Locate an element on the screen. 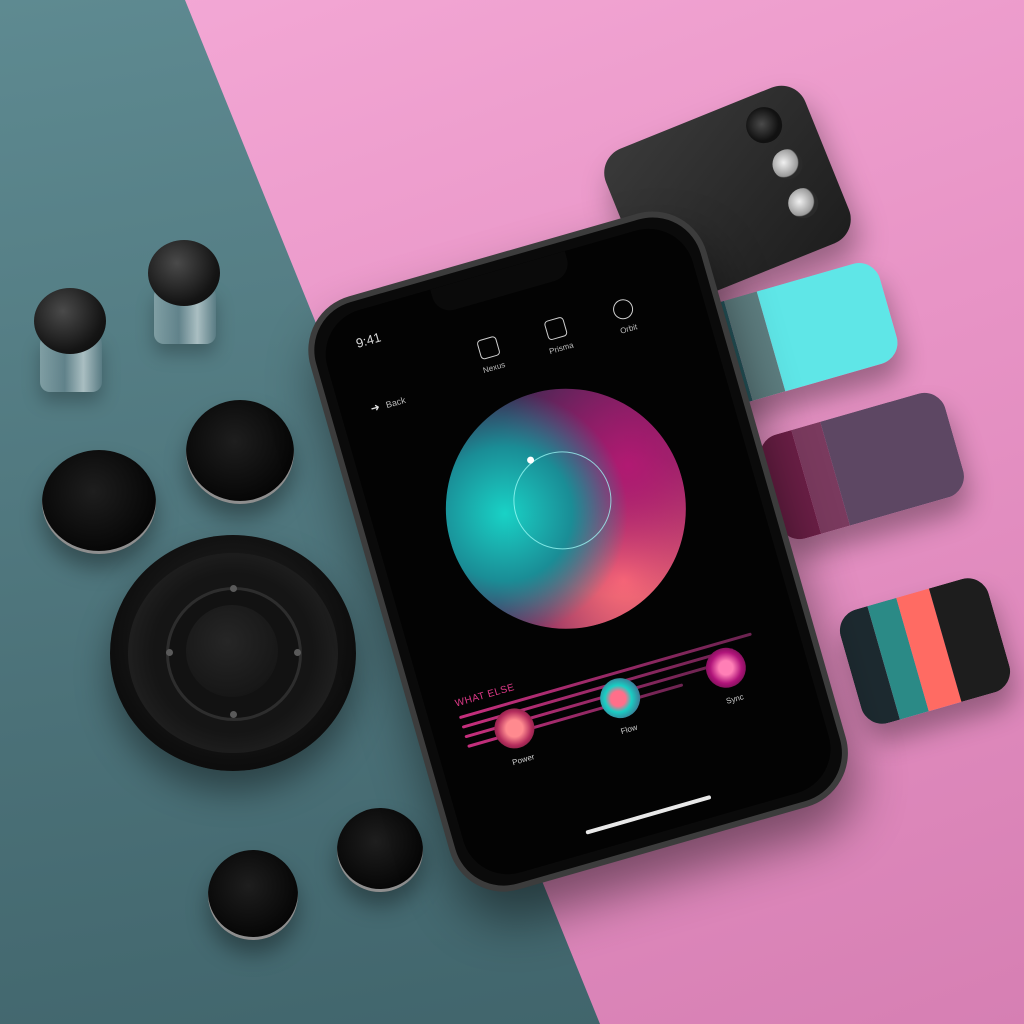 The width and height of the screenshot is (1024, 1024). dock-core is located at coordinates (232, 651).